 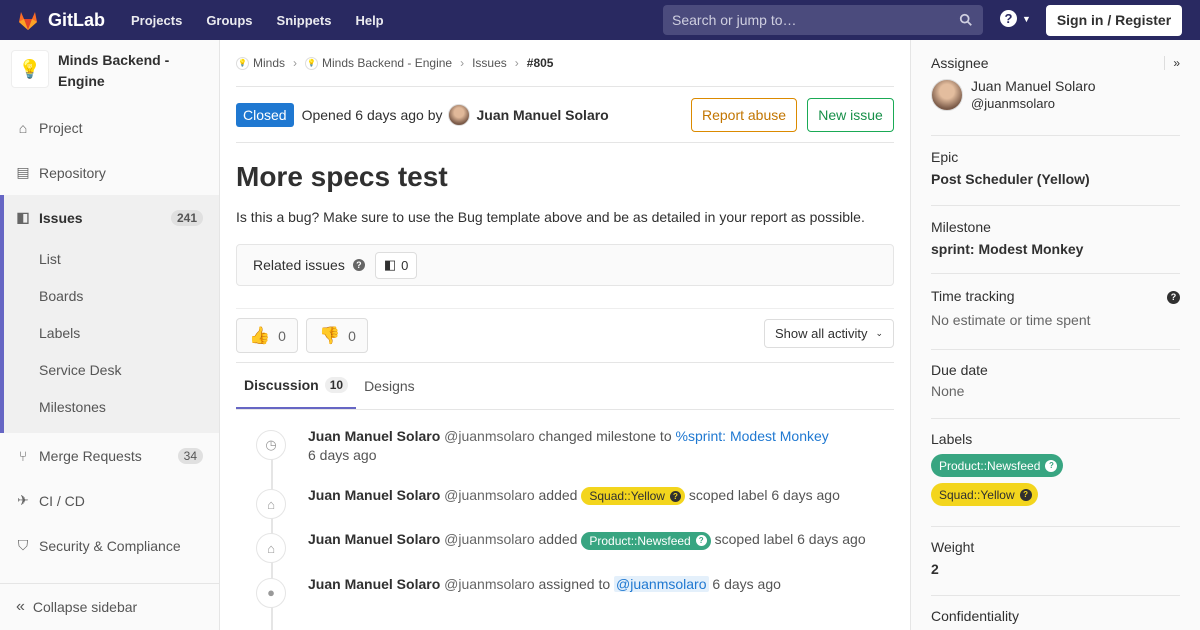 What do you see at coordinates (260, 335) in the screenshot?
I see `thumbs-up-icon: 👍` at bounding box center [260, 335].